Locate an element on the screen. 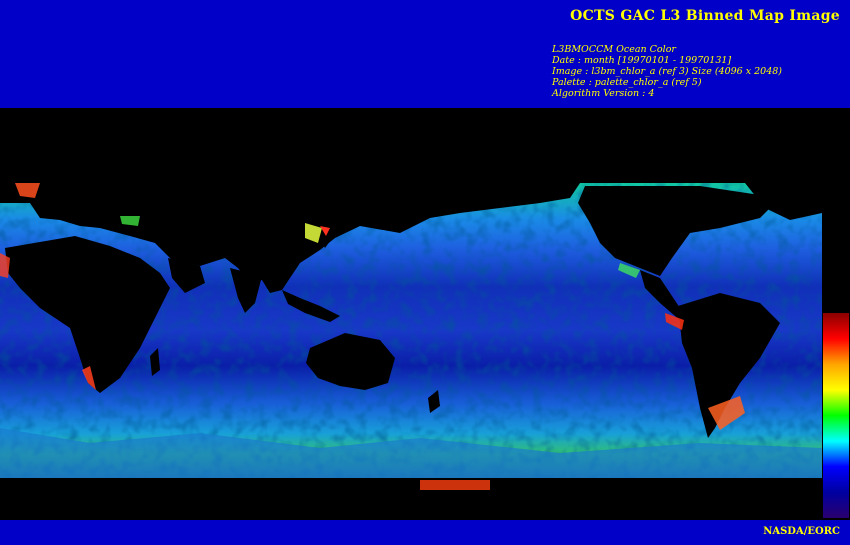 The width and height of the screenshot is (850, 545). credit-label: NASDA/EORC is located at coordinates (801, 531).